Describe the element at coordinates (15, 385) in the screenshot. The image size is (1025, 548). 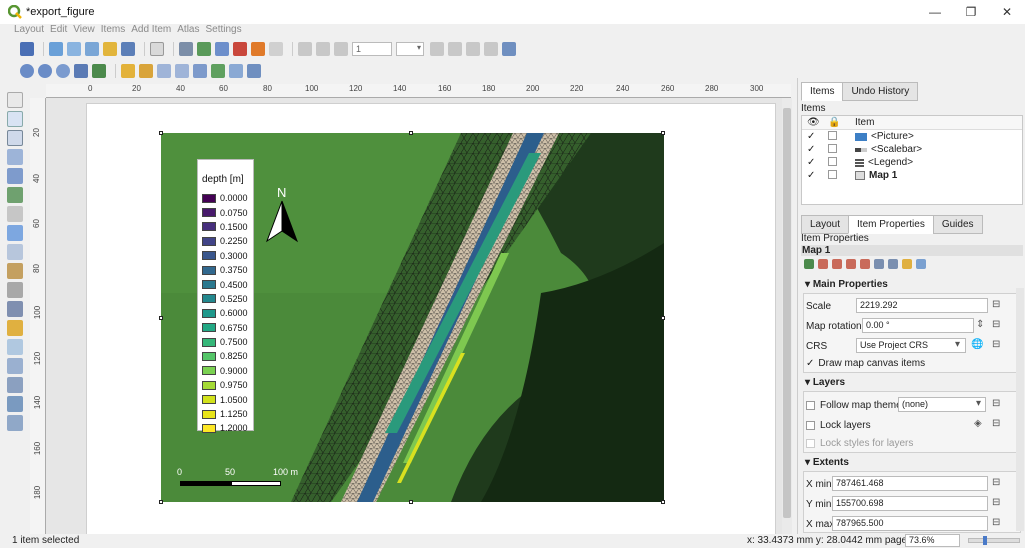
I see `add-polyline-icon` at that location.